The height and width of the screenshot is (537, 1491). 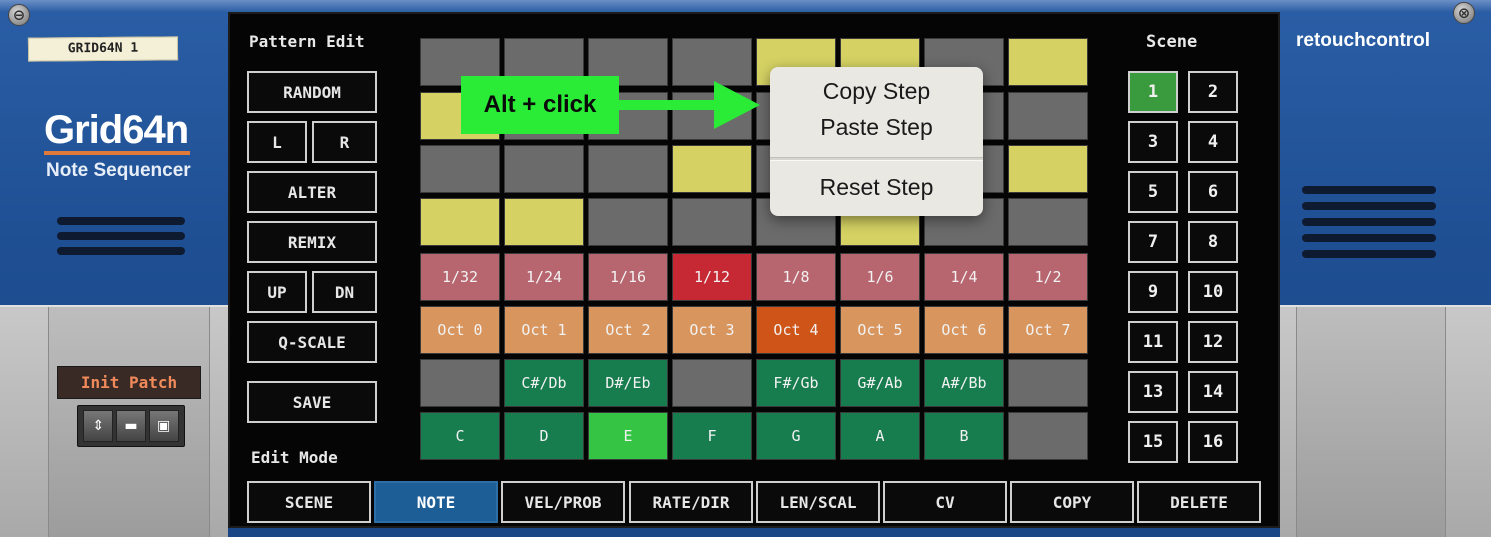 I want to click on sharp-note-cell: D#/Eb, so click(x=628, y=383).